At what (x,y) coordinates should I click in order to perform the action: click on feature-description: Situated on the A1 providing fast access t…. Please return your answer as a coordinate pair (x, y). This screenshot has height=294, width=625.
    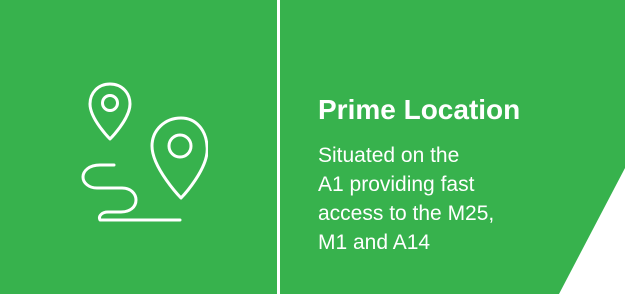
    Looking at the image, I should click on (433, 199).